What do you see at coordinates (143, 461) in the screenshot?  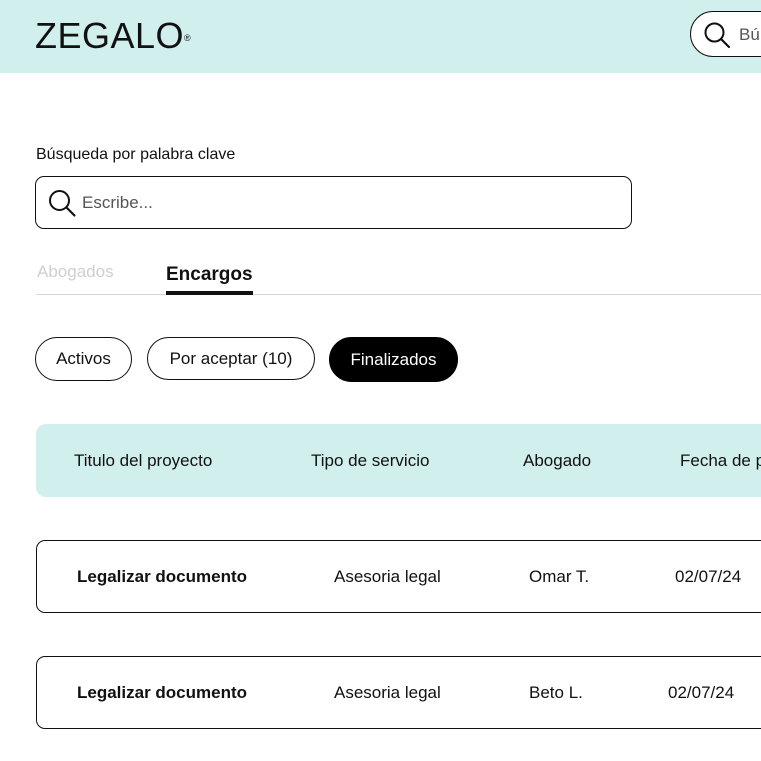 I see `column-header-title: Titulo del proyecto` at bounding box center [143, 461].